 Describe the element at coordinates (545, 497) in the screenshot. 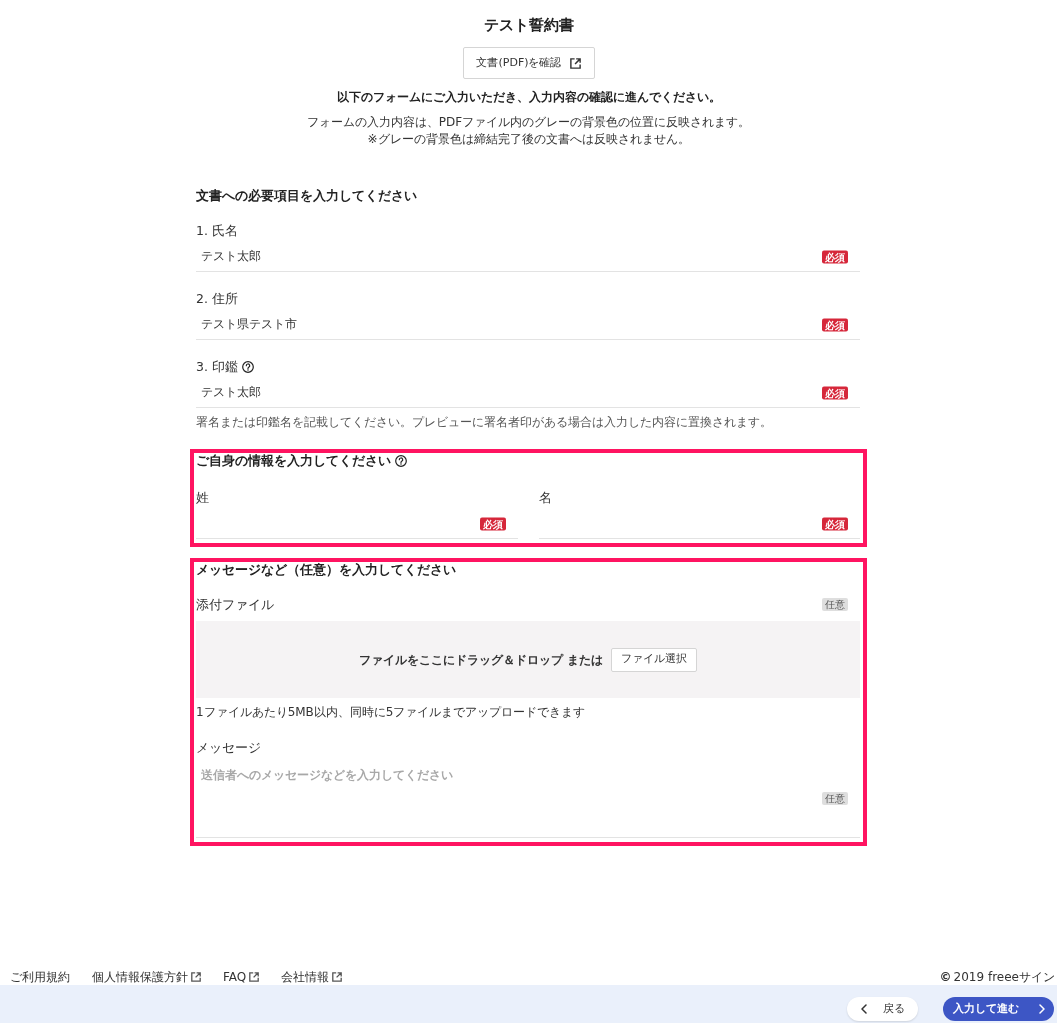

I see `field-label: 名` at that location.